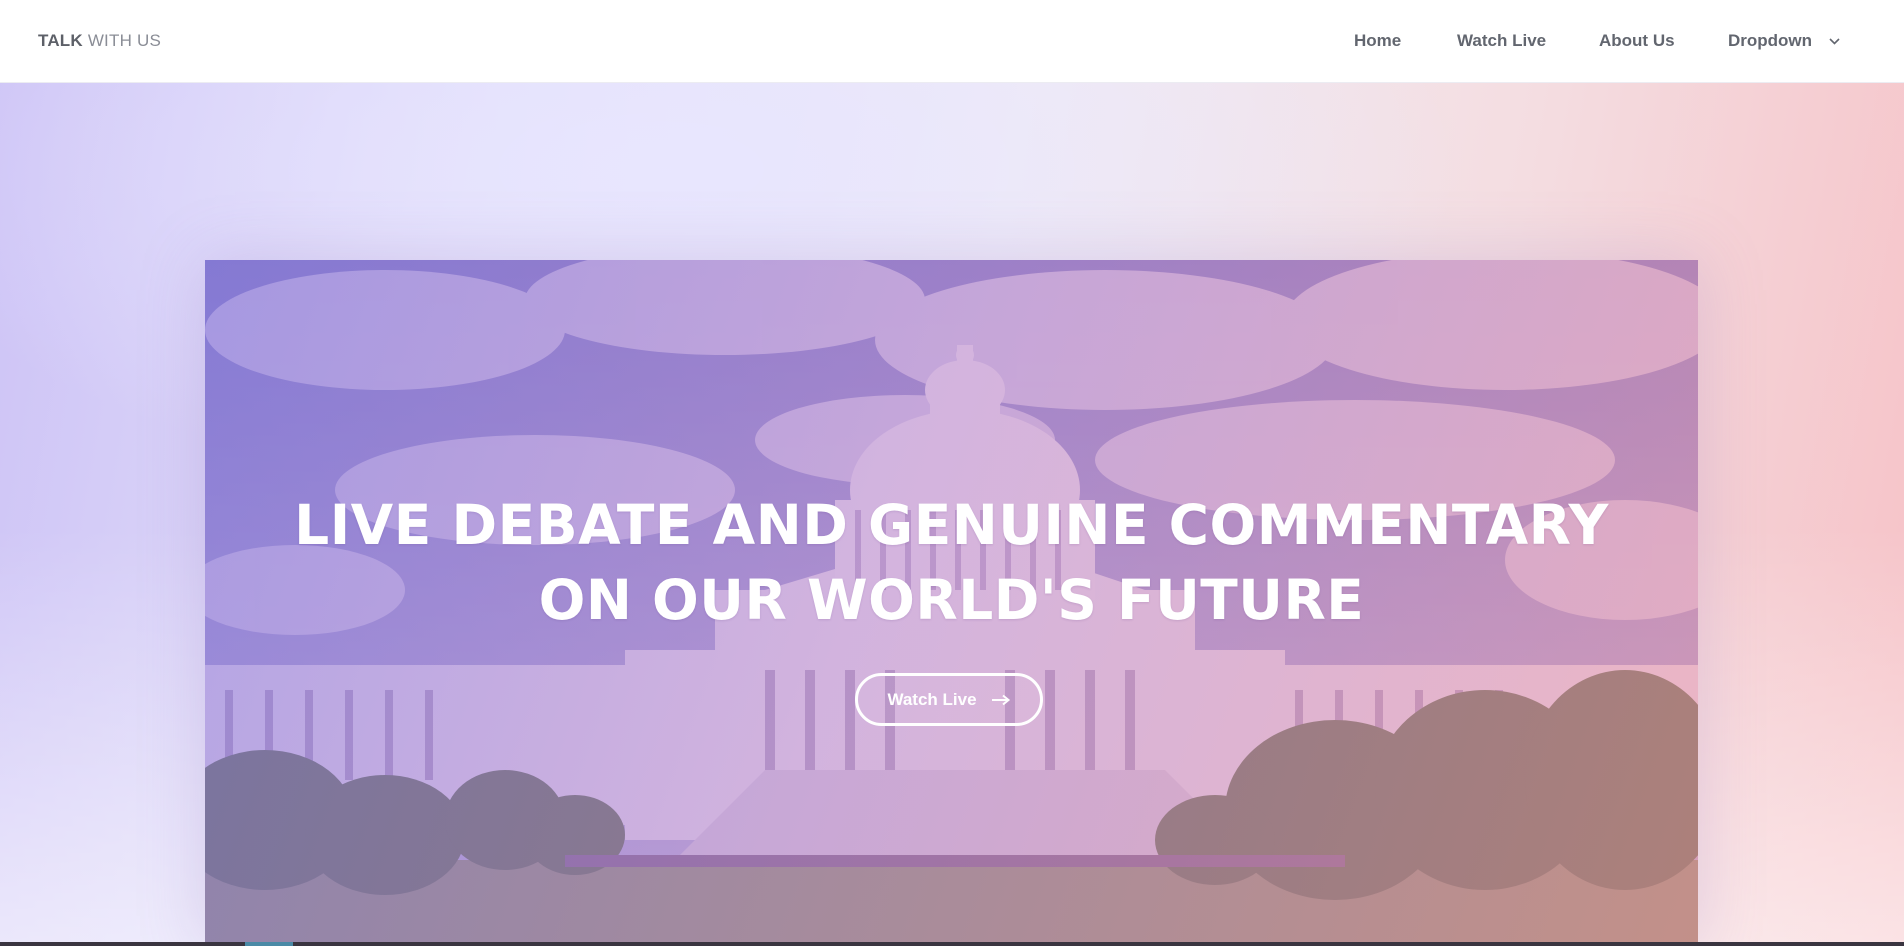 Image resolution: width=1904 pixels, height=946 pixels. I want to click on hero-headline-line-1: LIVE DEBATE AND GENUINE COMMENTARY, so click(951, 525).